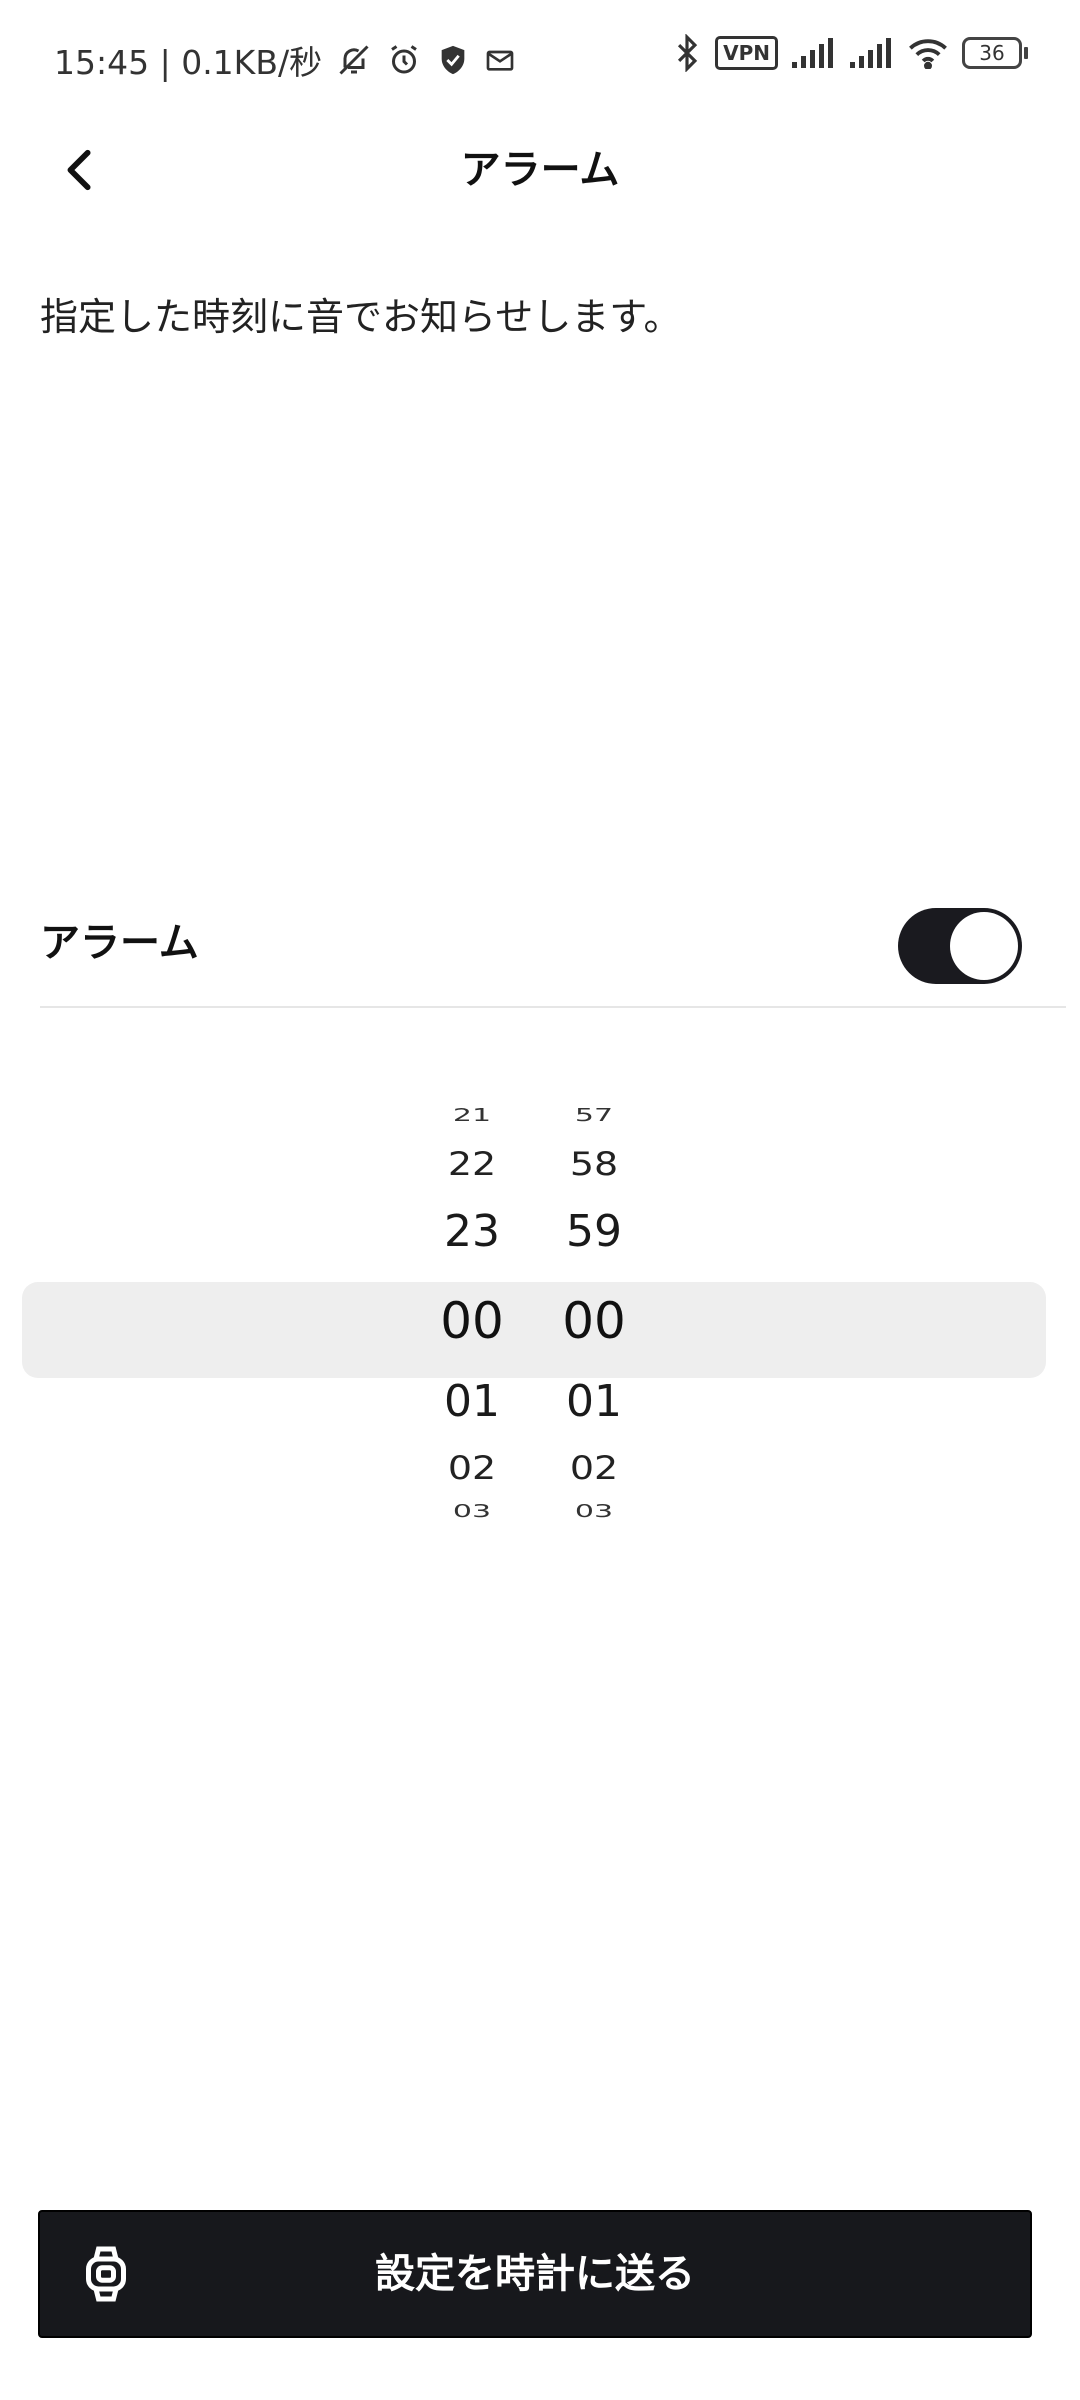 This screenshot has height=2400, width=1080. Describe the element at coordinates (746, 53) in the screenshot. I see `vpn-badge: VPN` at that location.